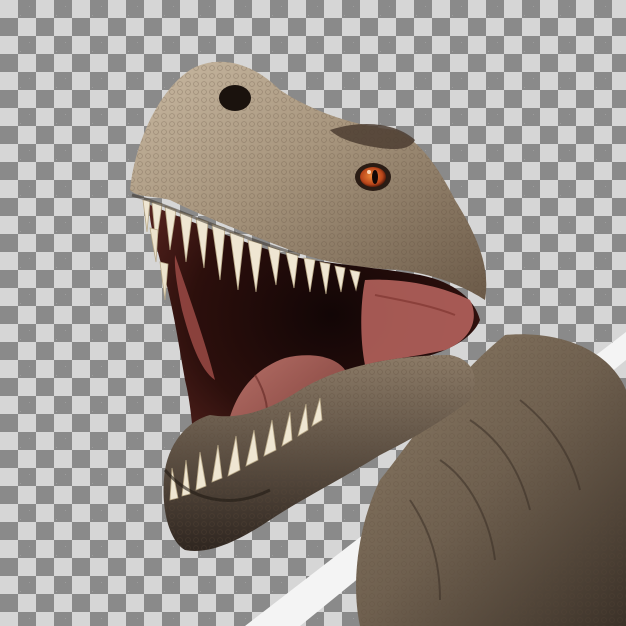  Describe the element at coordinates (375, 177) in the screenshot. I see `eye-pupil` at that location.